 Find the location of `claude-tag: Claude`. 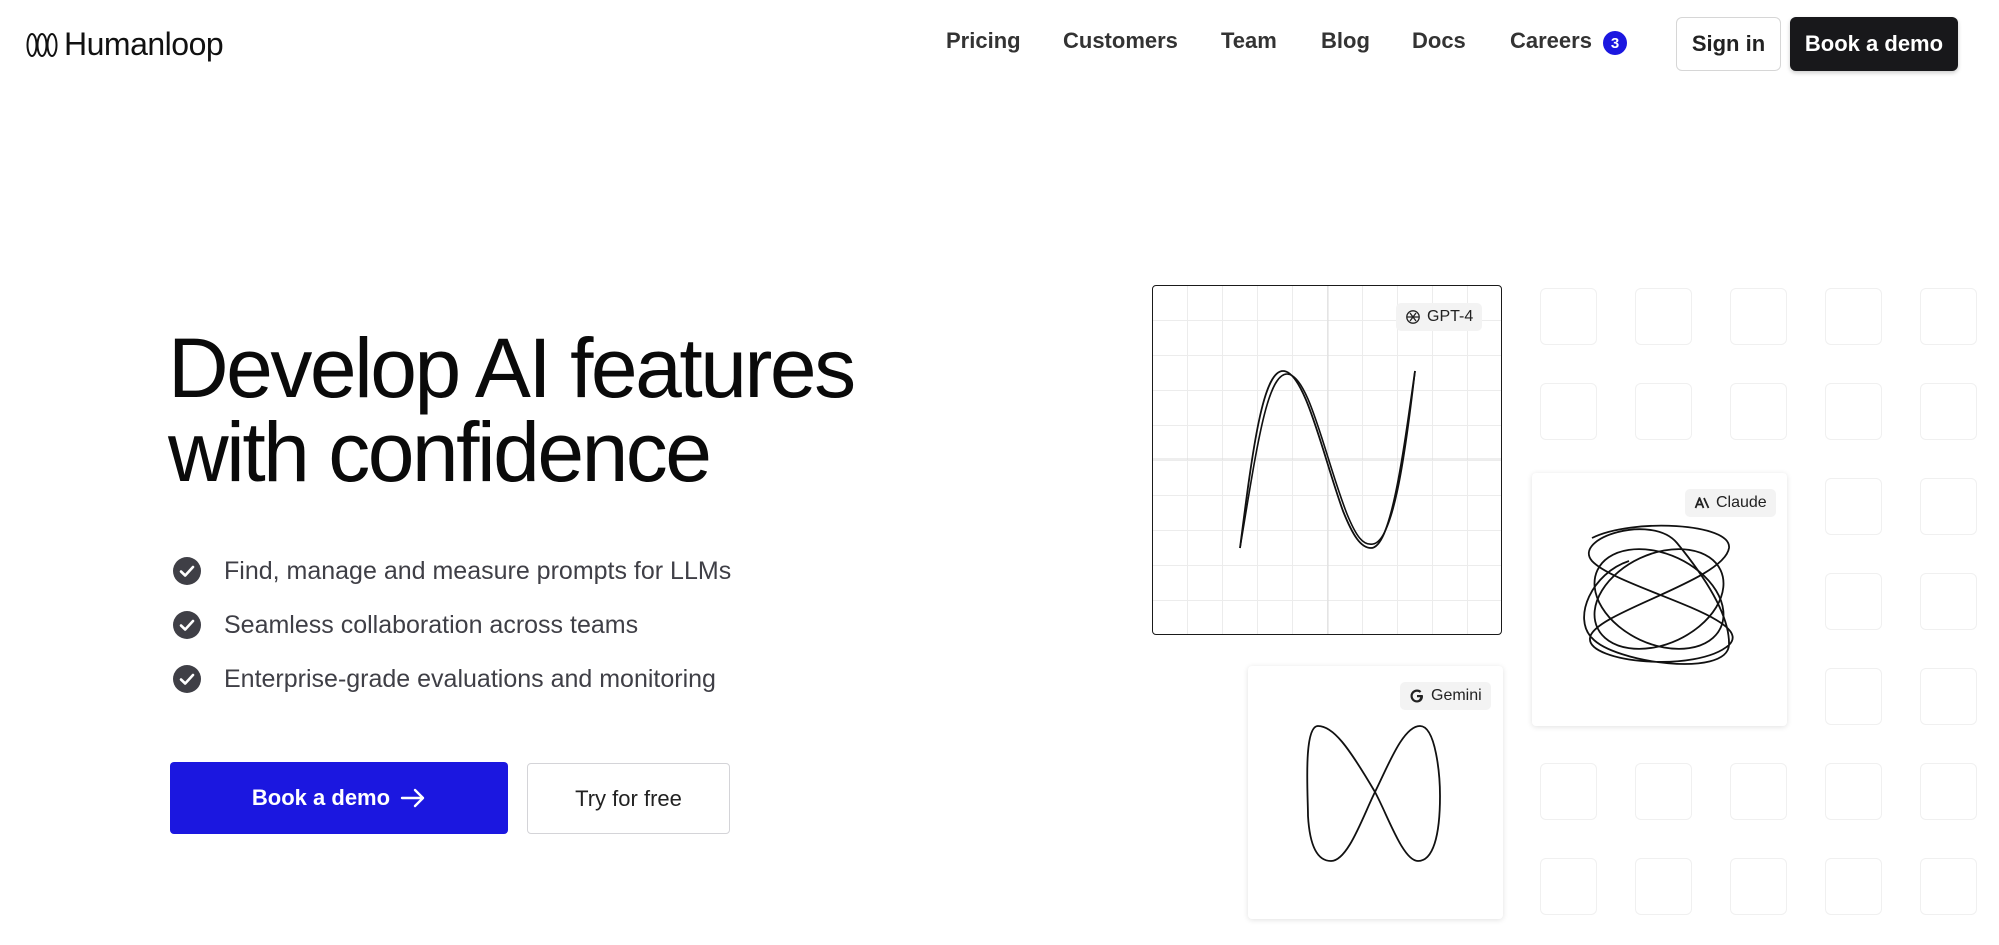

claude-tag: Claude is located at coordinates (1730, 503).